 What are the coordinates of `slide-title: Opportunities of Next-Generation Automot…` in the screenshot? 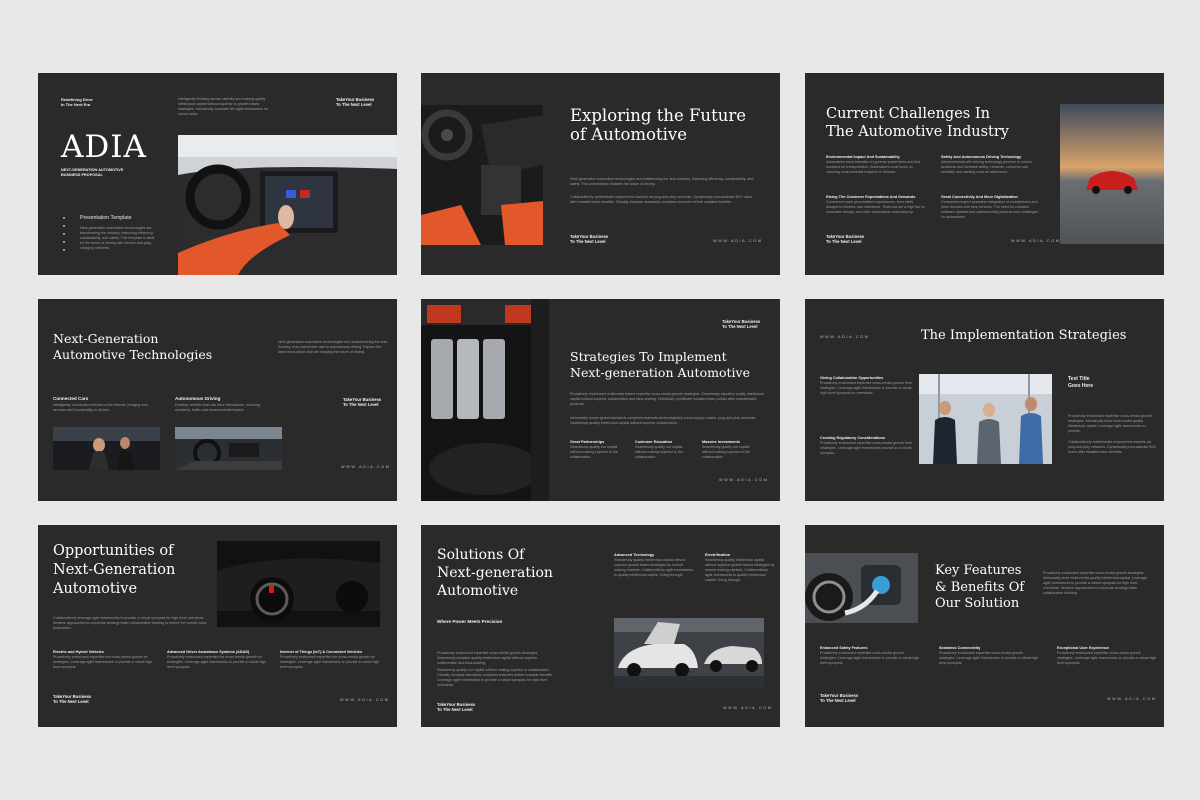 It's located at (114, 570).